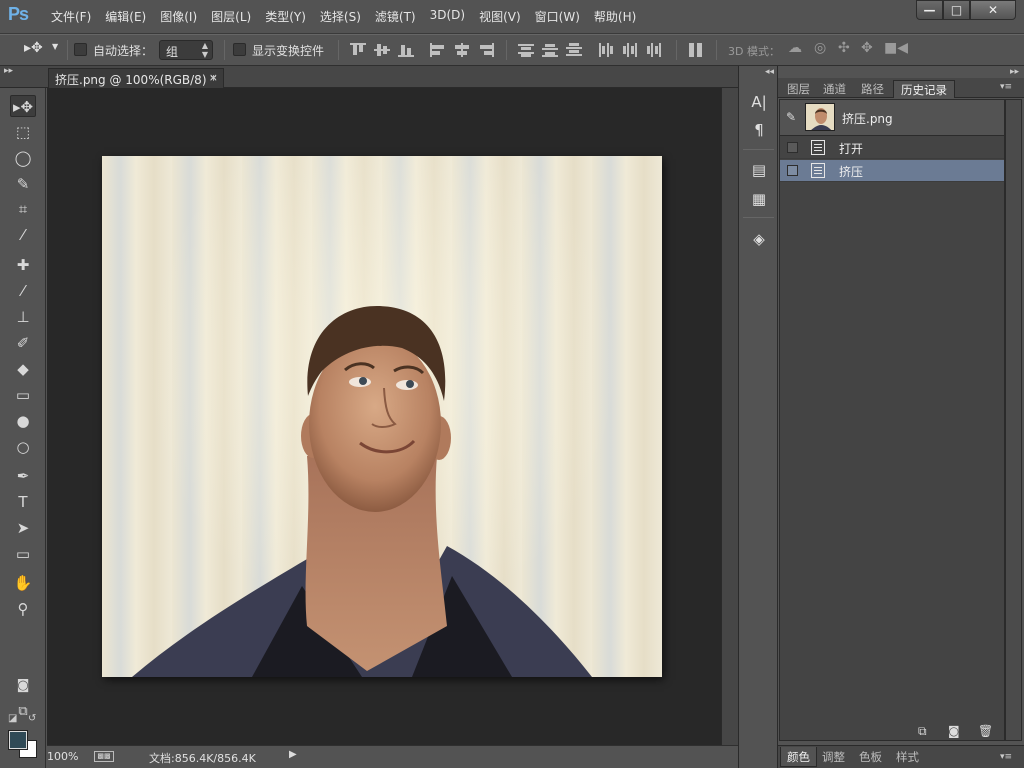 This screenshot has width=1024, height=768. I want to click on quick-select-tool-icon: ✎, so click(23, 184).